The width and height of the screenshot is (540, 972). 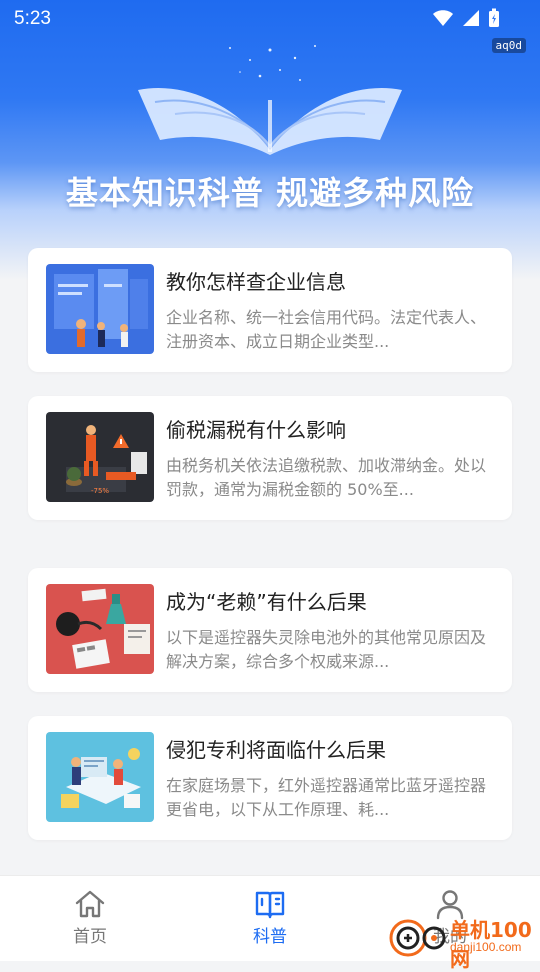 I want to click on status-icons, so click(x=466, y=18).